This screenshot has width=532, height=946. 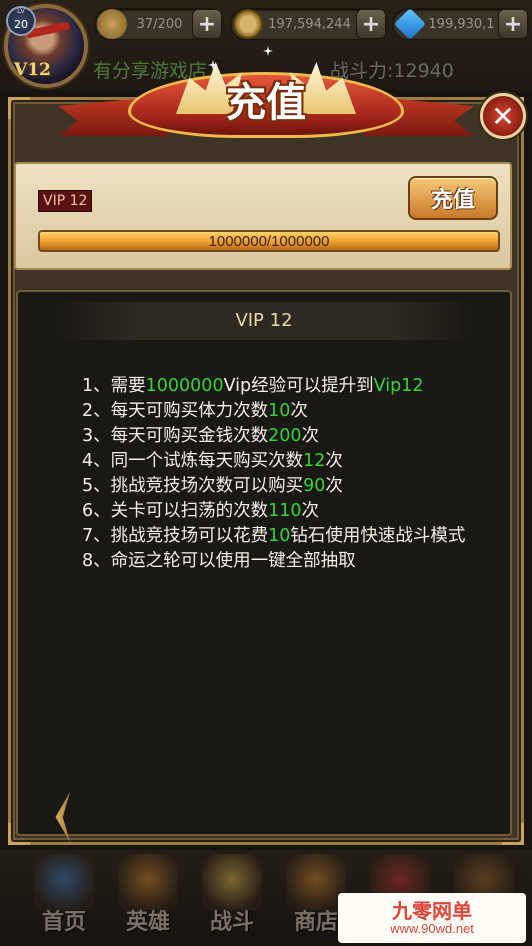 I want to click on watermark: 九零网单 www.90wd.net, so click(x=432, y=918).